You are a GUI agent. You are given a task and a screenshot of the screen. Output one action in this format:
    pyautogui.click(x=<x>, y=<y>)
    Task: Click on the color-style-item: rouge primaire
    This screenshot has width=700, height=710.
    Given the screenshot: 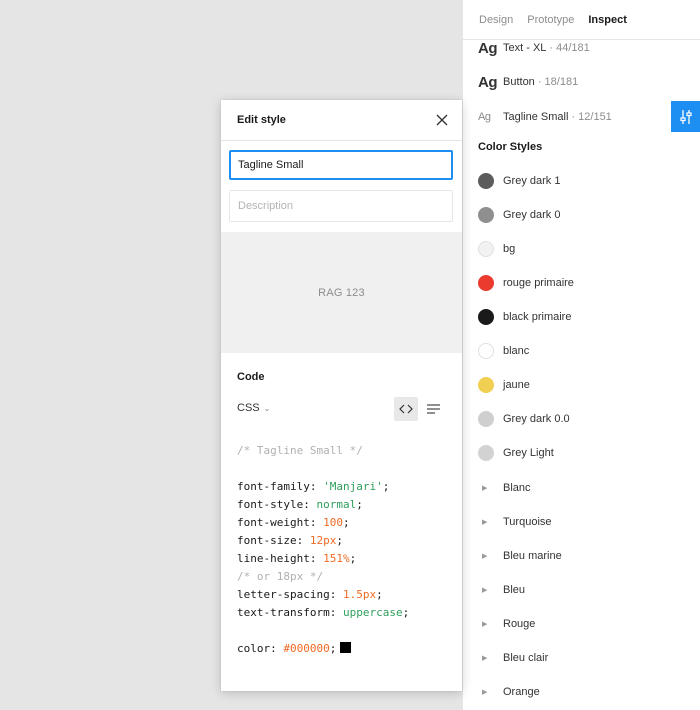 What is the action you would take?
    pyautogui.click(x=526, y=283)
    